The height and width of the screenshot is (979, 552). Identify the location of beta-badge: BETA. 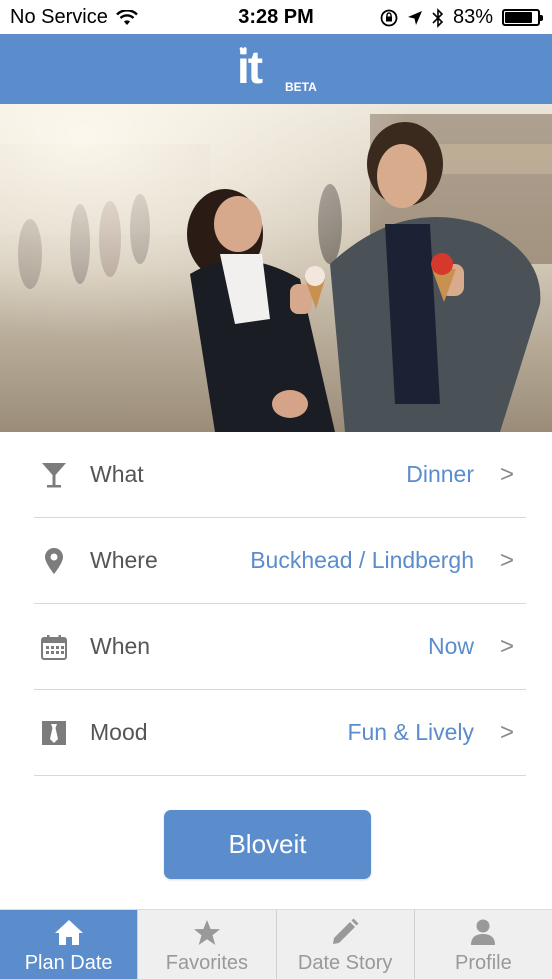
(301, 87).